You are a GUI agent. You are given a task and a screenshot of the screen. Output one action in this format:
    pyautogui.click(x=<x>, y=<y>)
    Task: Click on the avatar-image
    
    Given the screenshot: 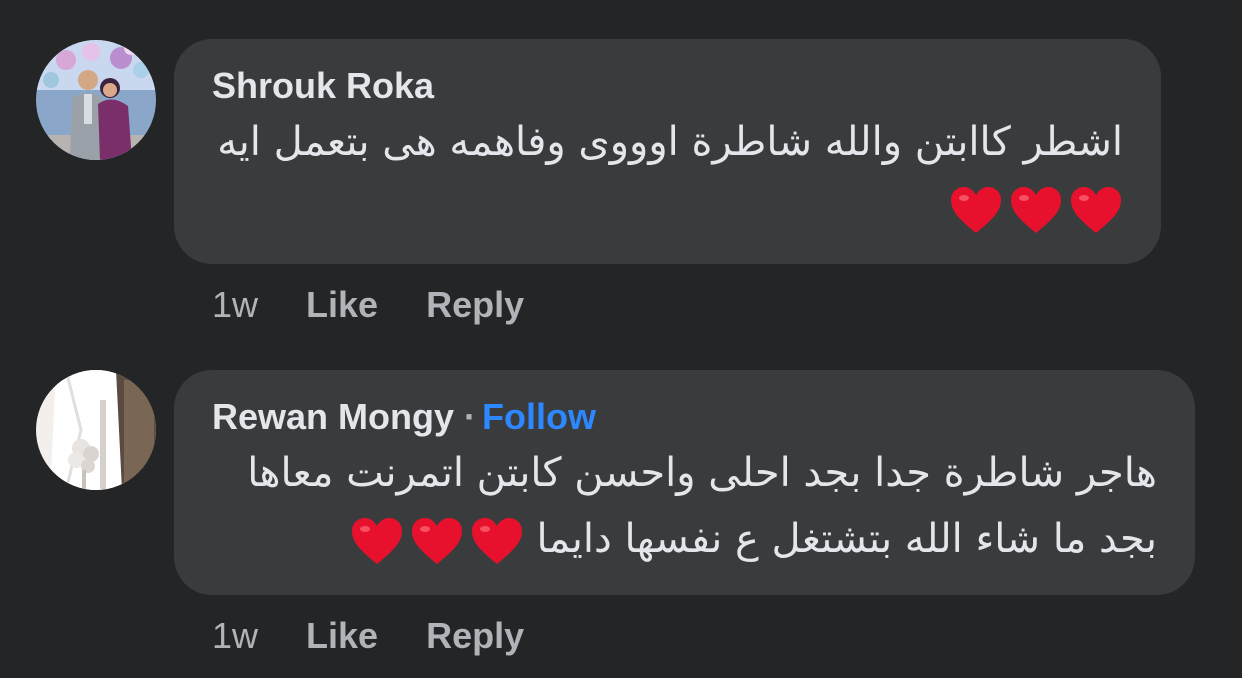 What is the action you would take?
    pyautogui.click(x=96, y=430)
    